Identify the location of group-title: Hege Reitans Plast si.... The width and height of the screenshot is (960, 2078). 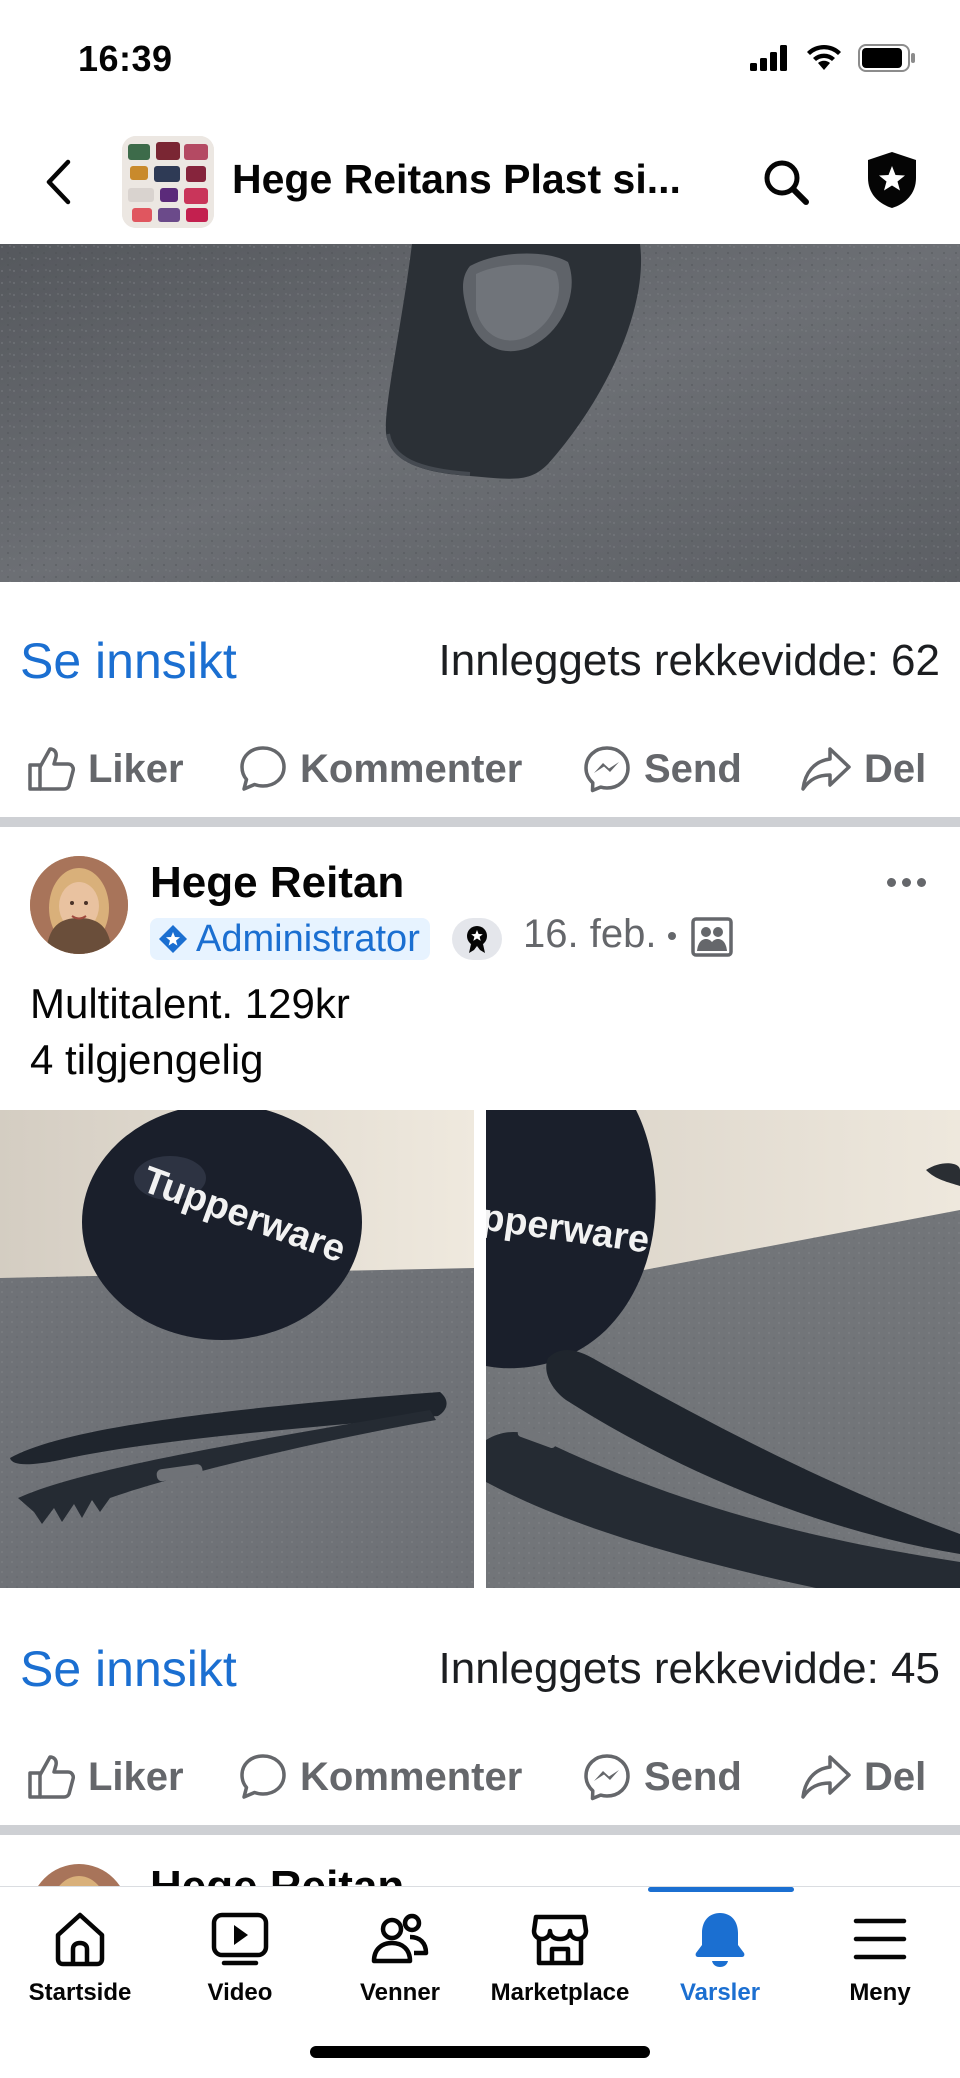
(456, 179).